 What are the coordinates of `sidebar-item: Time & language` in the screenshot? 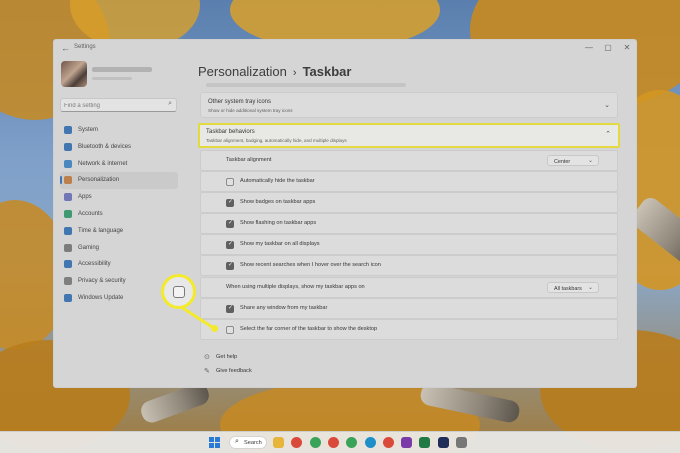 It's located at (119, 231).